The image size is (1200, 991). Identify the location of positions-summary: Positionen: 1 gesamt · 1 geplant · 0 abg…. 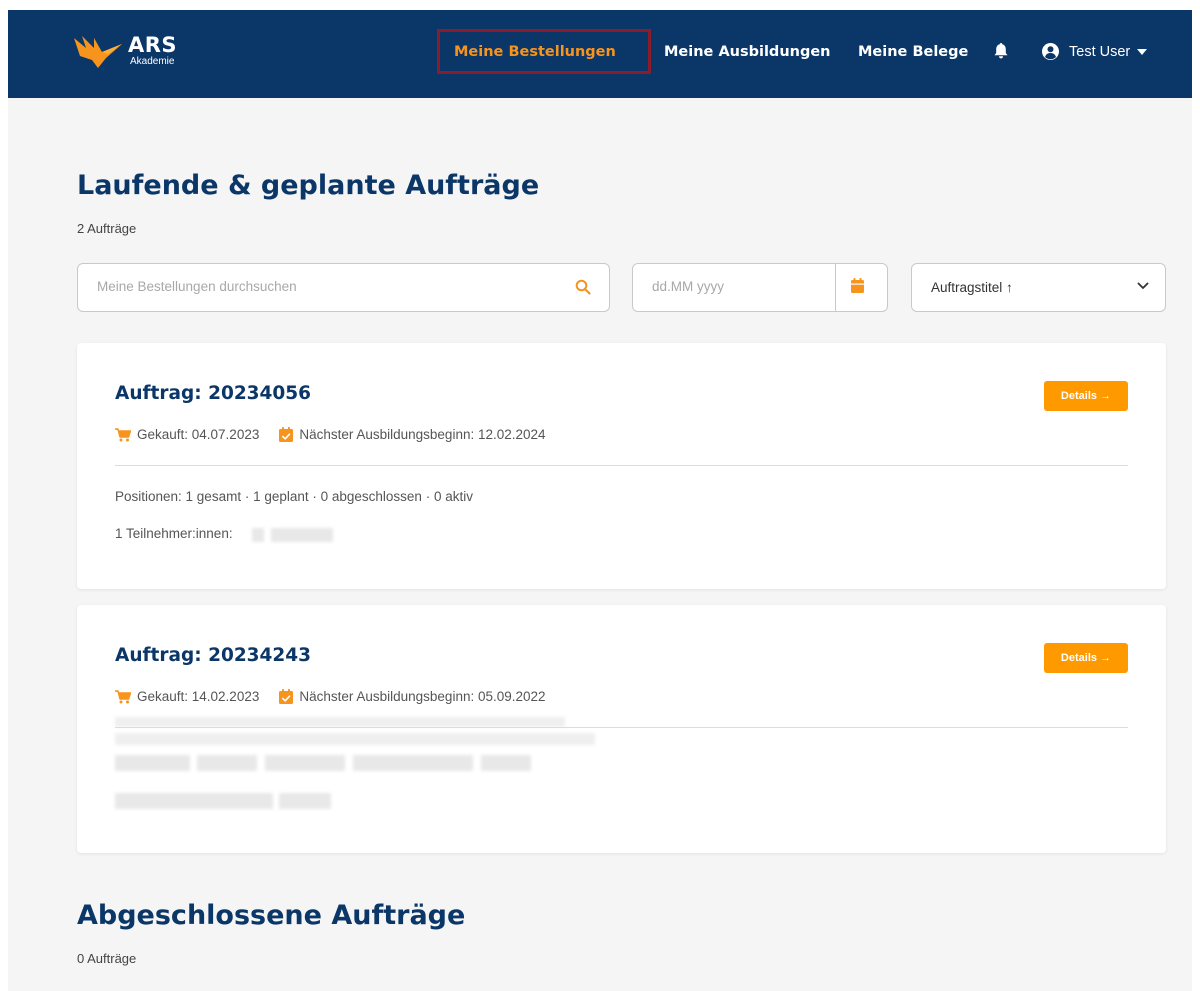
(294, 496).